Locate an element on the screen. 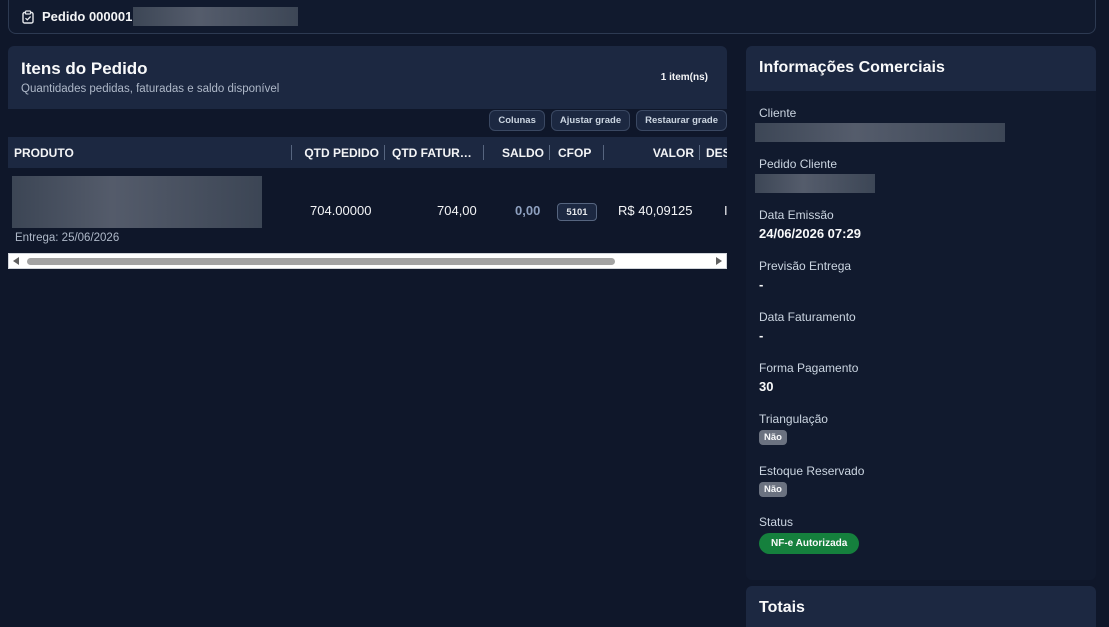 The width and height of the screenshot is (1109, 627). order-header: Pedido 000001 is located at coordinates (552, 17).